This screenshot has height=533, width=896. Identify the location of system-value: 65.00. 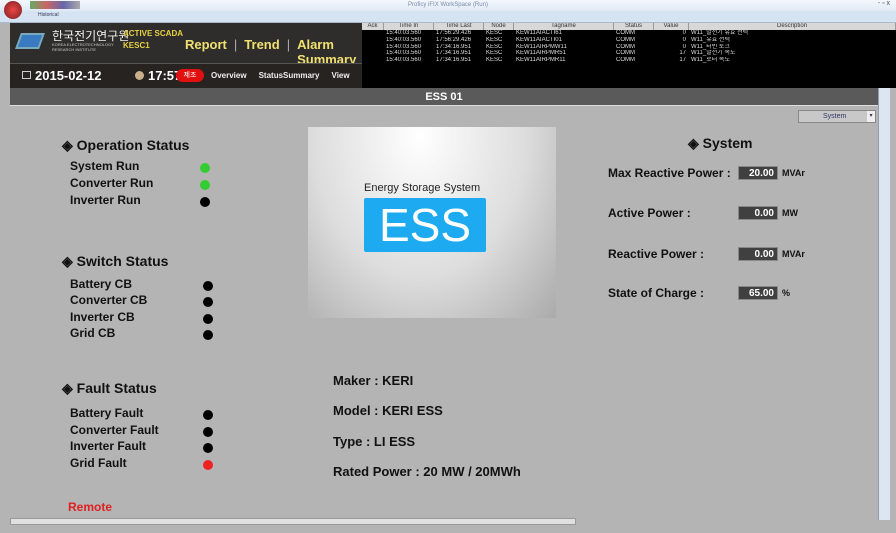
(758, 293).